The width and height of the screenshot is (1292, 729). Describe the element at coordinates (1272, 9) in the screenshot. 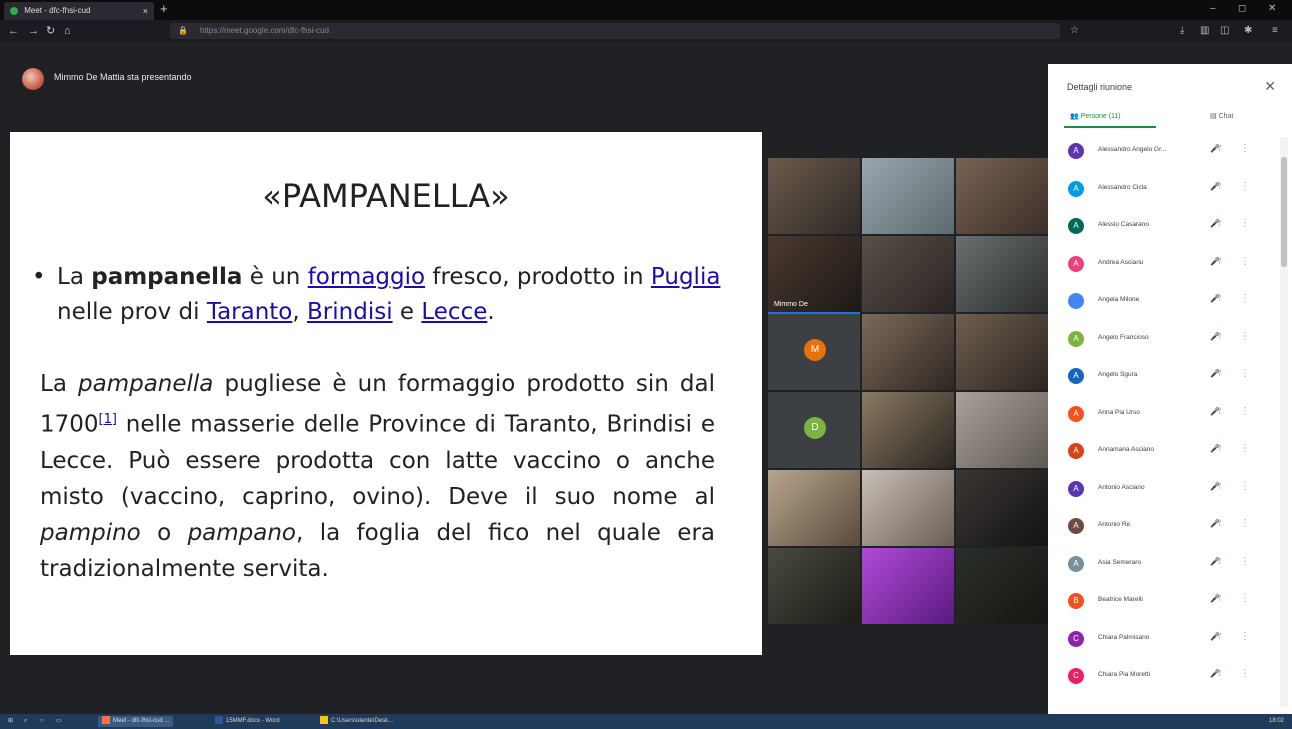

I see `close-window-button: ✕` at that location.